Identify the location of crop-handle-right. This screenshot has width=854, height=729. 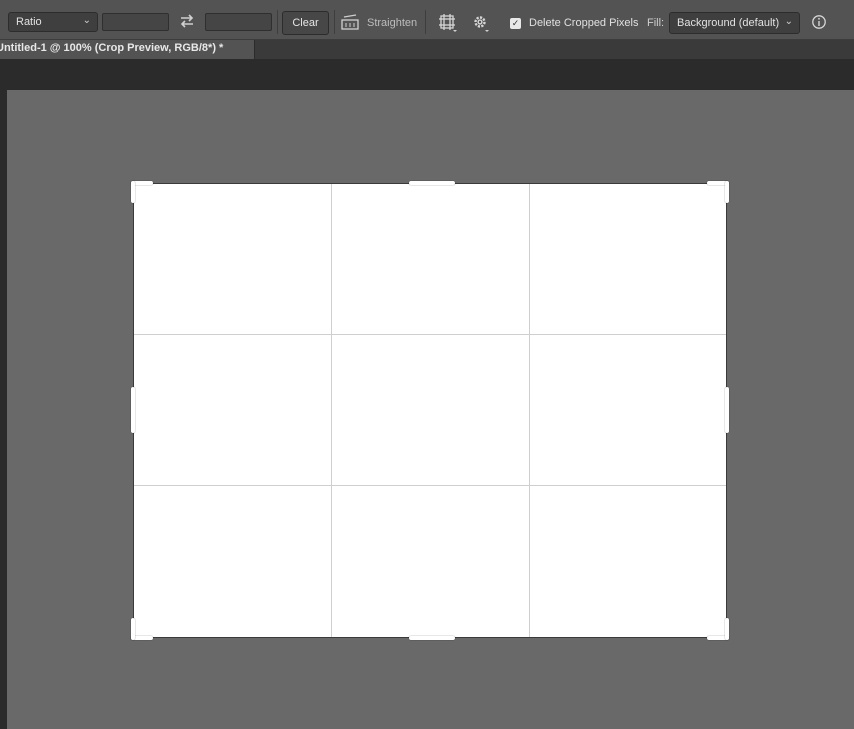
(727, 410).